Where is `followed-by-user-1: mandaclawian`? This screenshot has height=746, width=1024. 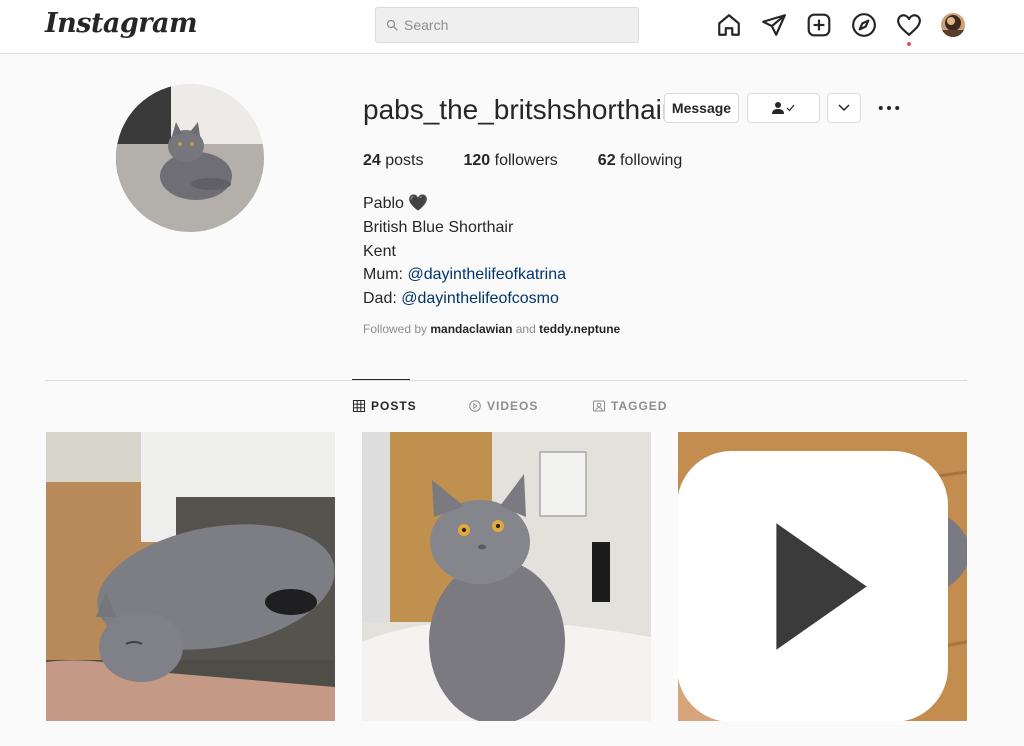 followed-by-user-1: mandaclawian is located at coordinates (471, 329).